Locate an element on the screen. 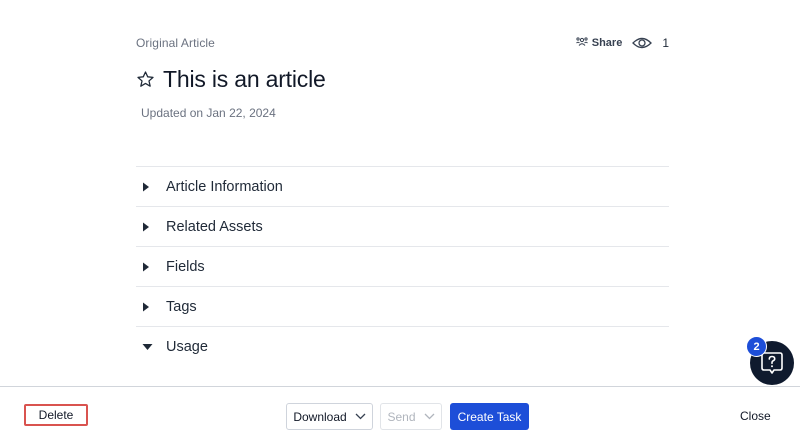 Image resolution: width=800 pixels, height=433 pixels. section-article-information: Article Information is located at coordinates (402, 186).